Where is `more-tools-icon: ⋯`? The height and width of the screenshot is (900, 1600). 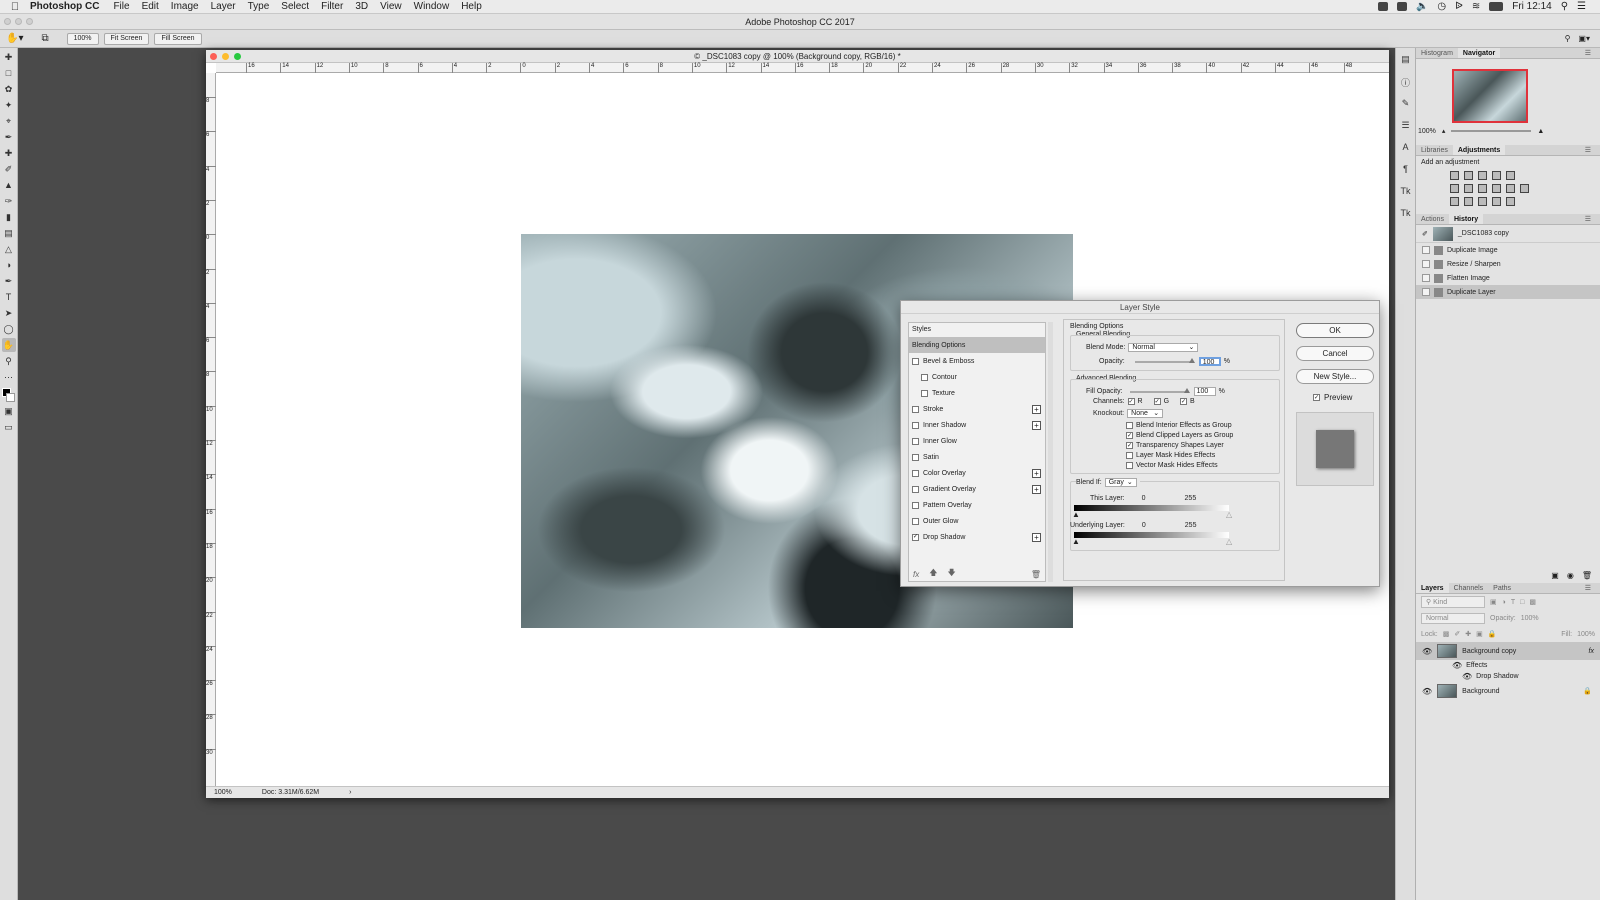 more-tools-icon: ⋯ is located at coordinates (9, 377).